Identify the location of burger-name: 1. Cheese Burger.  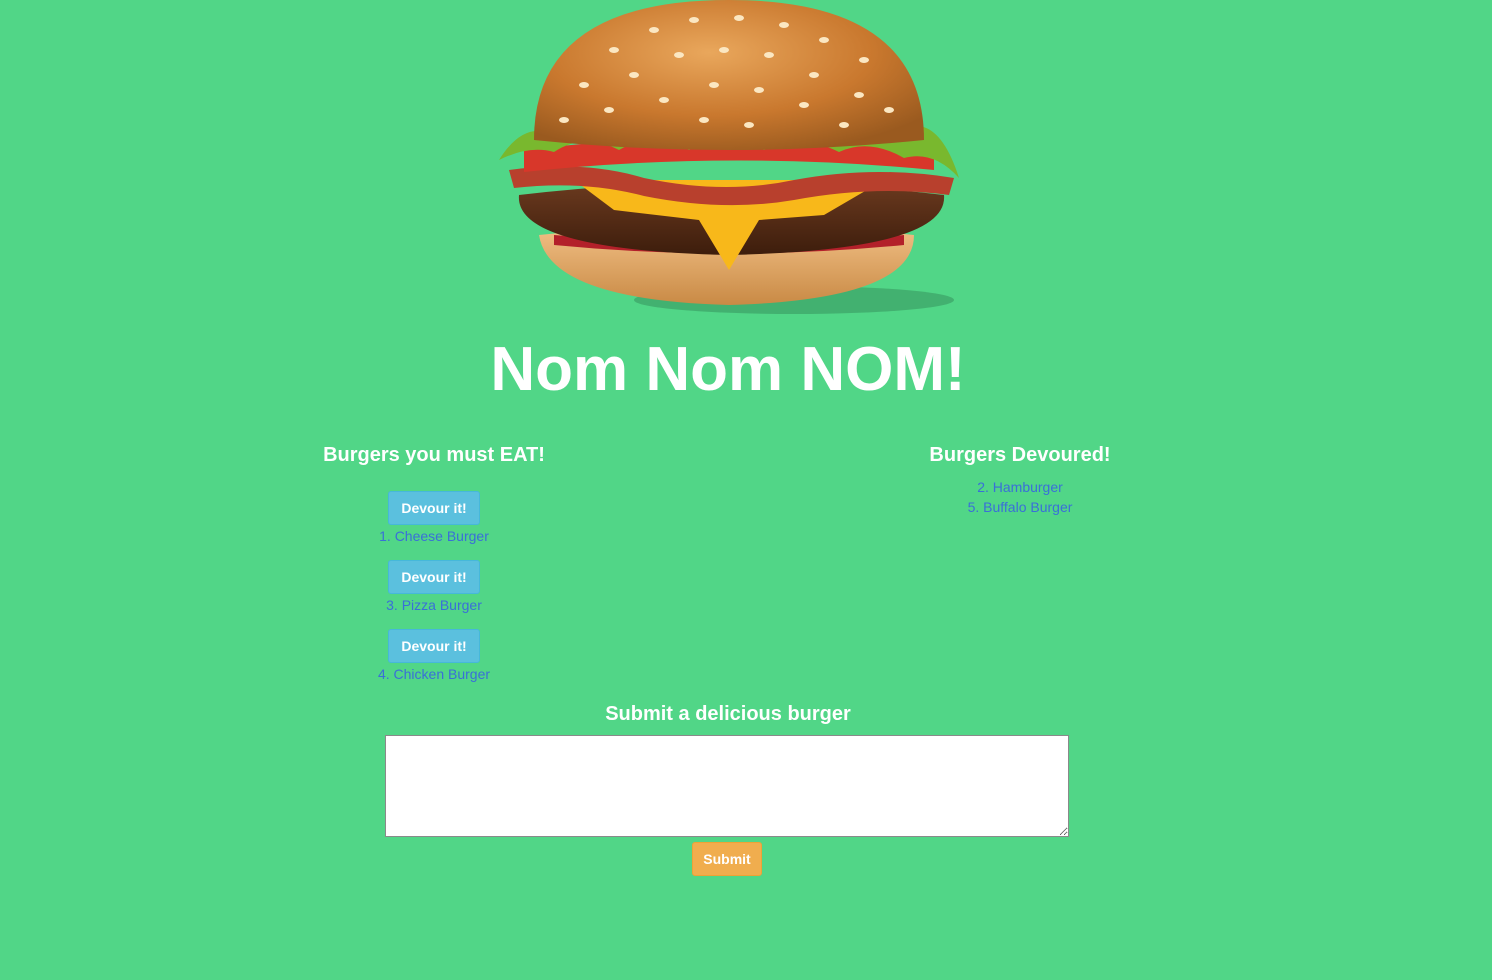
(434, 536).